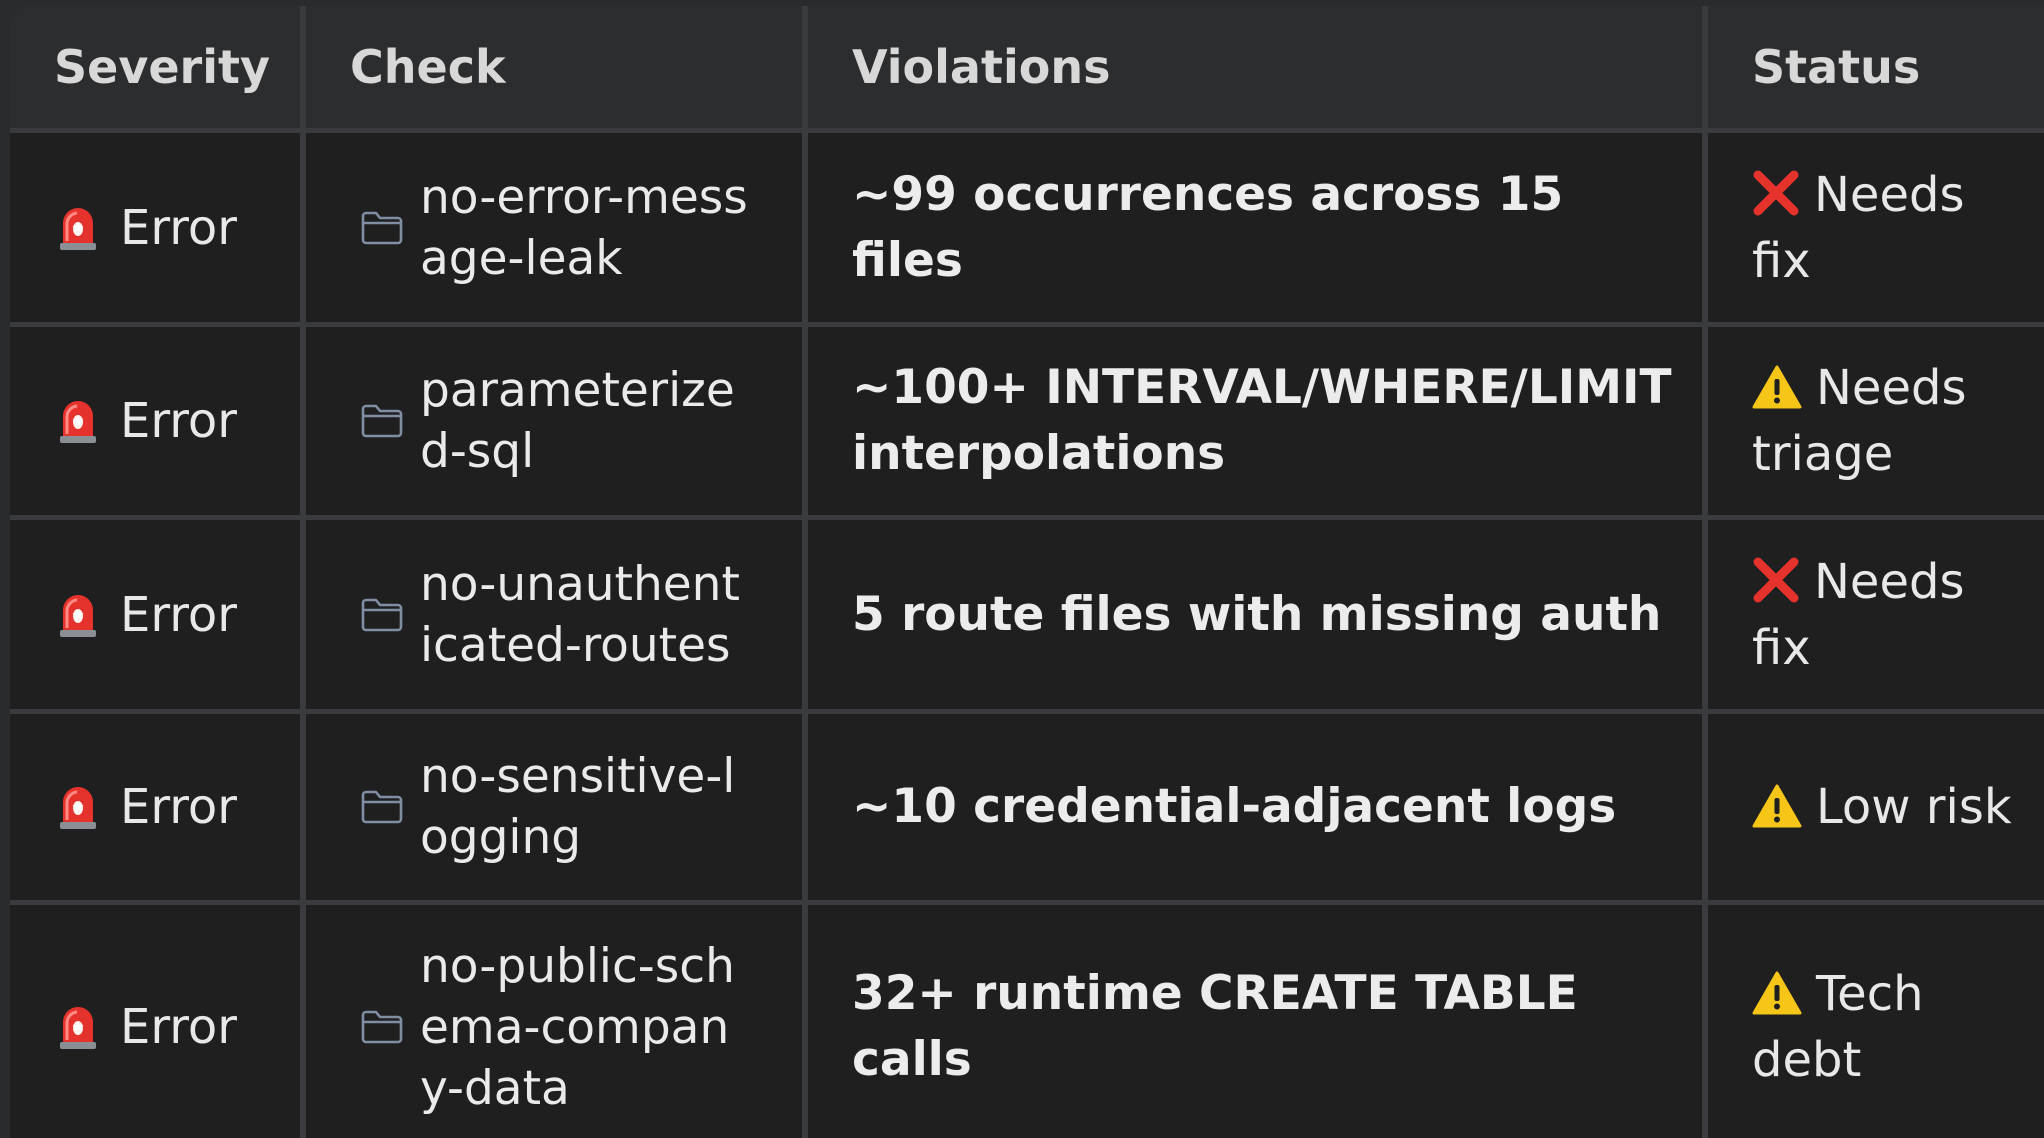 The width and height of the screenshot is (2044, 1138). I want to click on status-text-wrap: Low risk, so click(1882, 807).